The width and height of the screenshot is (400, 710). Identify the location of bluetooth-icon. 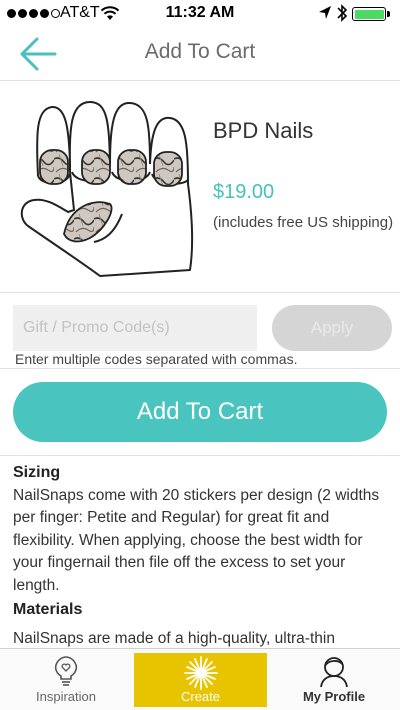
(342, 15).